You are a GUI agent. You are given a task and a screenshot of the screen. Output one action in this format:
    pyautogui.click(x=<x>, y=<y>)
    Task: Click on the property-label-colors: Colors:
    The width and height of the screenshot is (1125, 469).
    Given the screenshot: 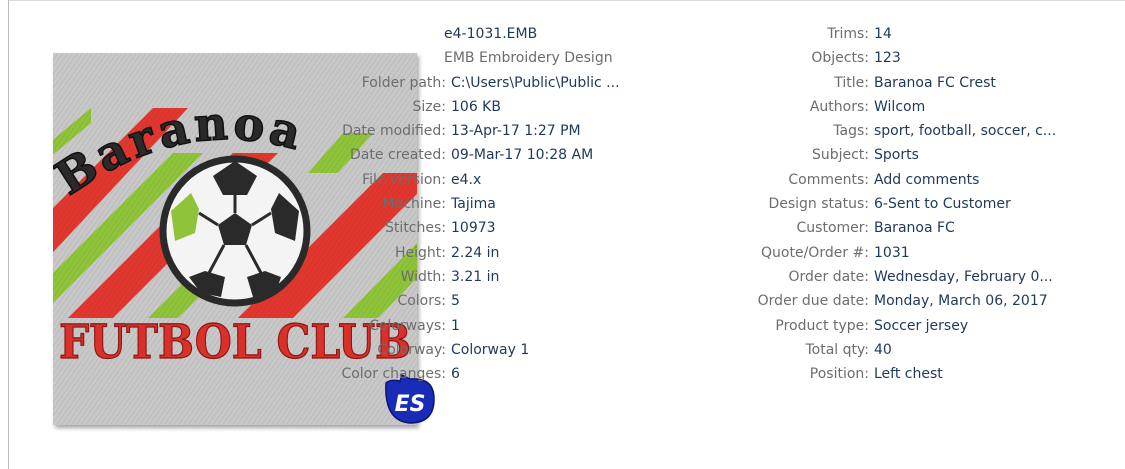 What is the action you would take?
    pyautogui.click(x=421, y=301)
    